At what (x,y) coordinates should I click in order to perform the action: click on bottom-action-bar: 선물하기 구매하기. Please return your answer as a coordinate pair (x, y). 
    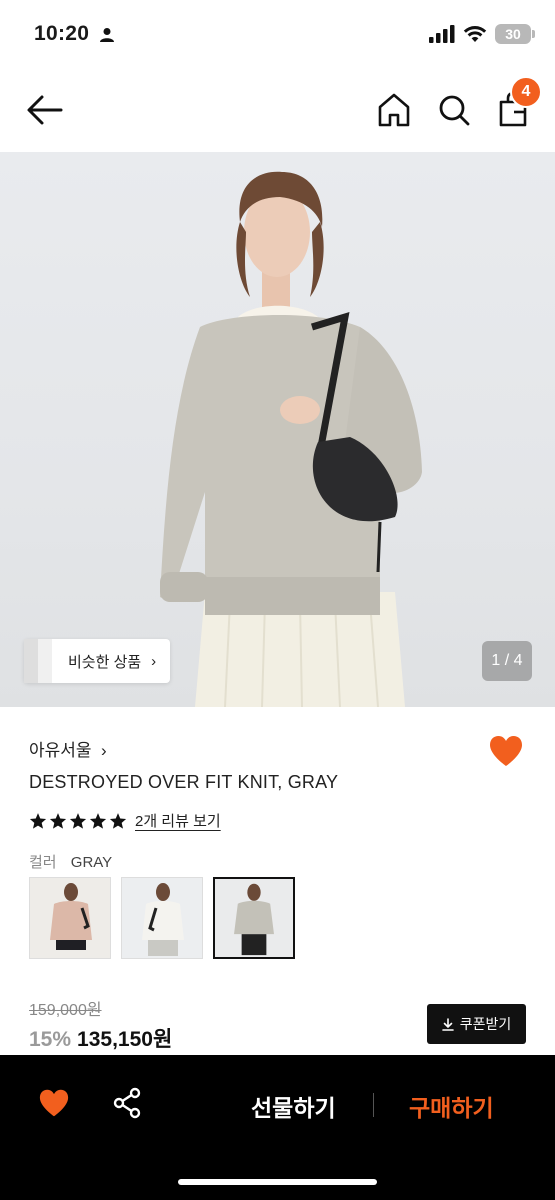
    Looking at the image, I should click on (277, 1127).